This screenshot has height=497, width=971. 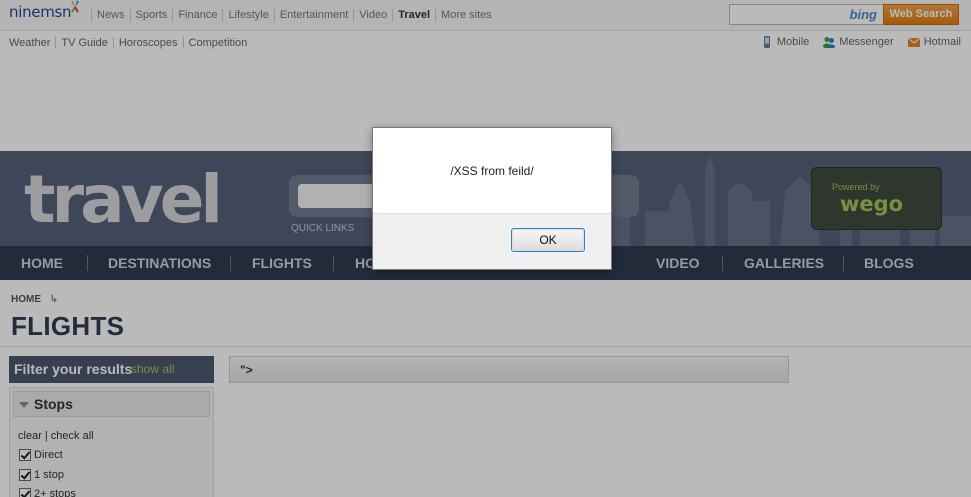 What do you see at coordinates (492, 198) in the screenshot?
I see `alert-dialog: /XSS from feild/ OK` at bounding box center [492, 198].